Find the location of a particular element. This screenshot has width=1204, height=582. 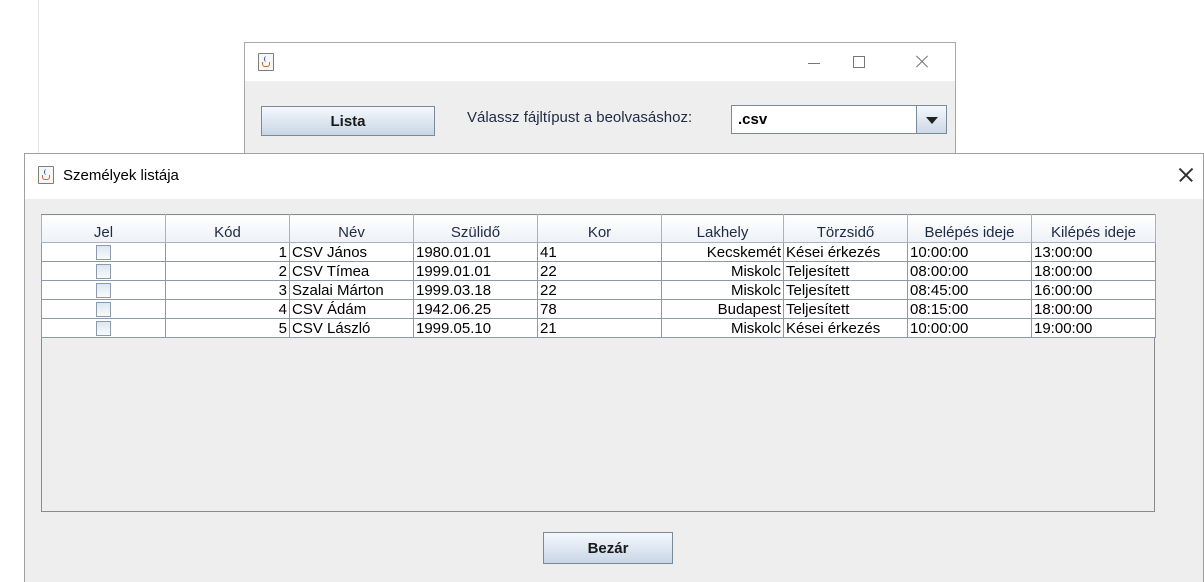

column-header-kor: Kor is located at coordinates (599, 228).